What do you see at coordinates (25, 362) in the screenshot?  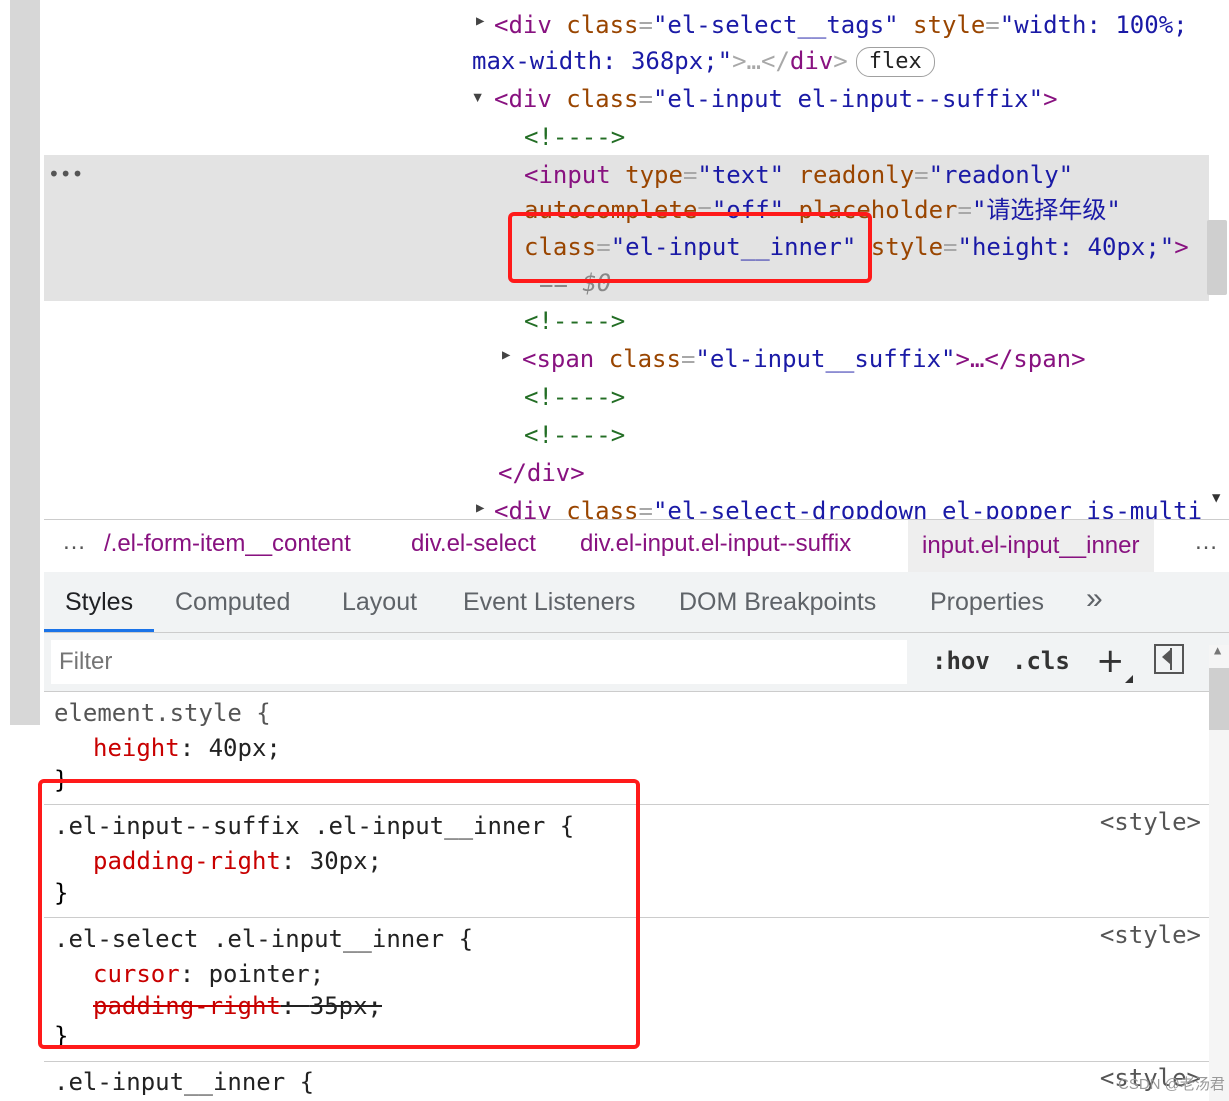 I see `left-scroll-region` at bounding box center [25, 362].